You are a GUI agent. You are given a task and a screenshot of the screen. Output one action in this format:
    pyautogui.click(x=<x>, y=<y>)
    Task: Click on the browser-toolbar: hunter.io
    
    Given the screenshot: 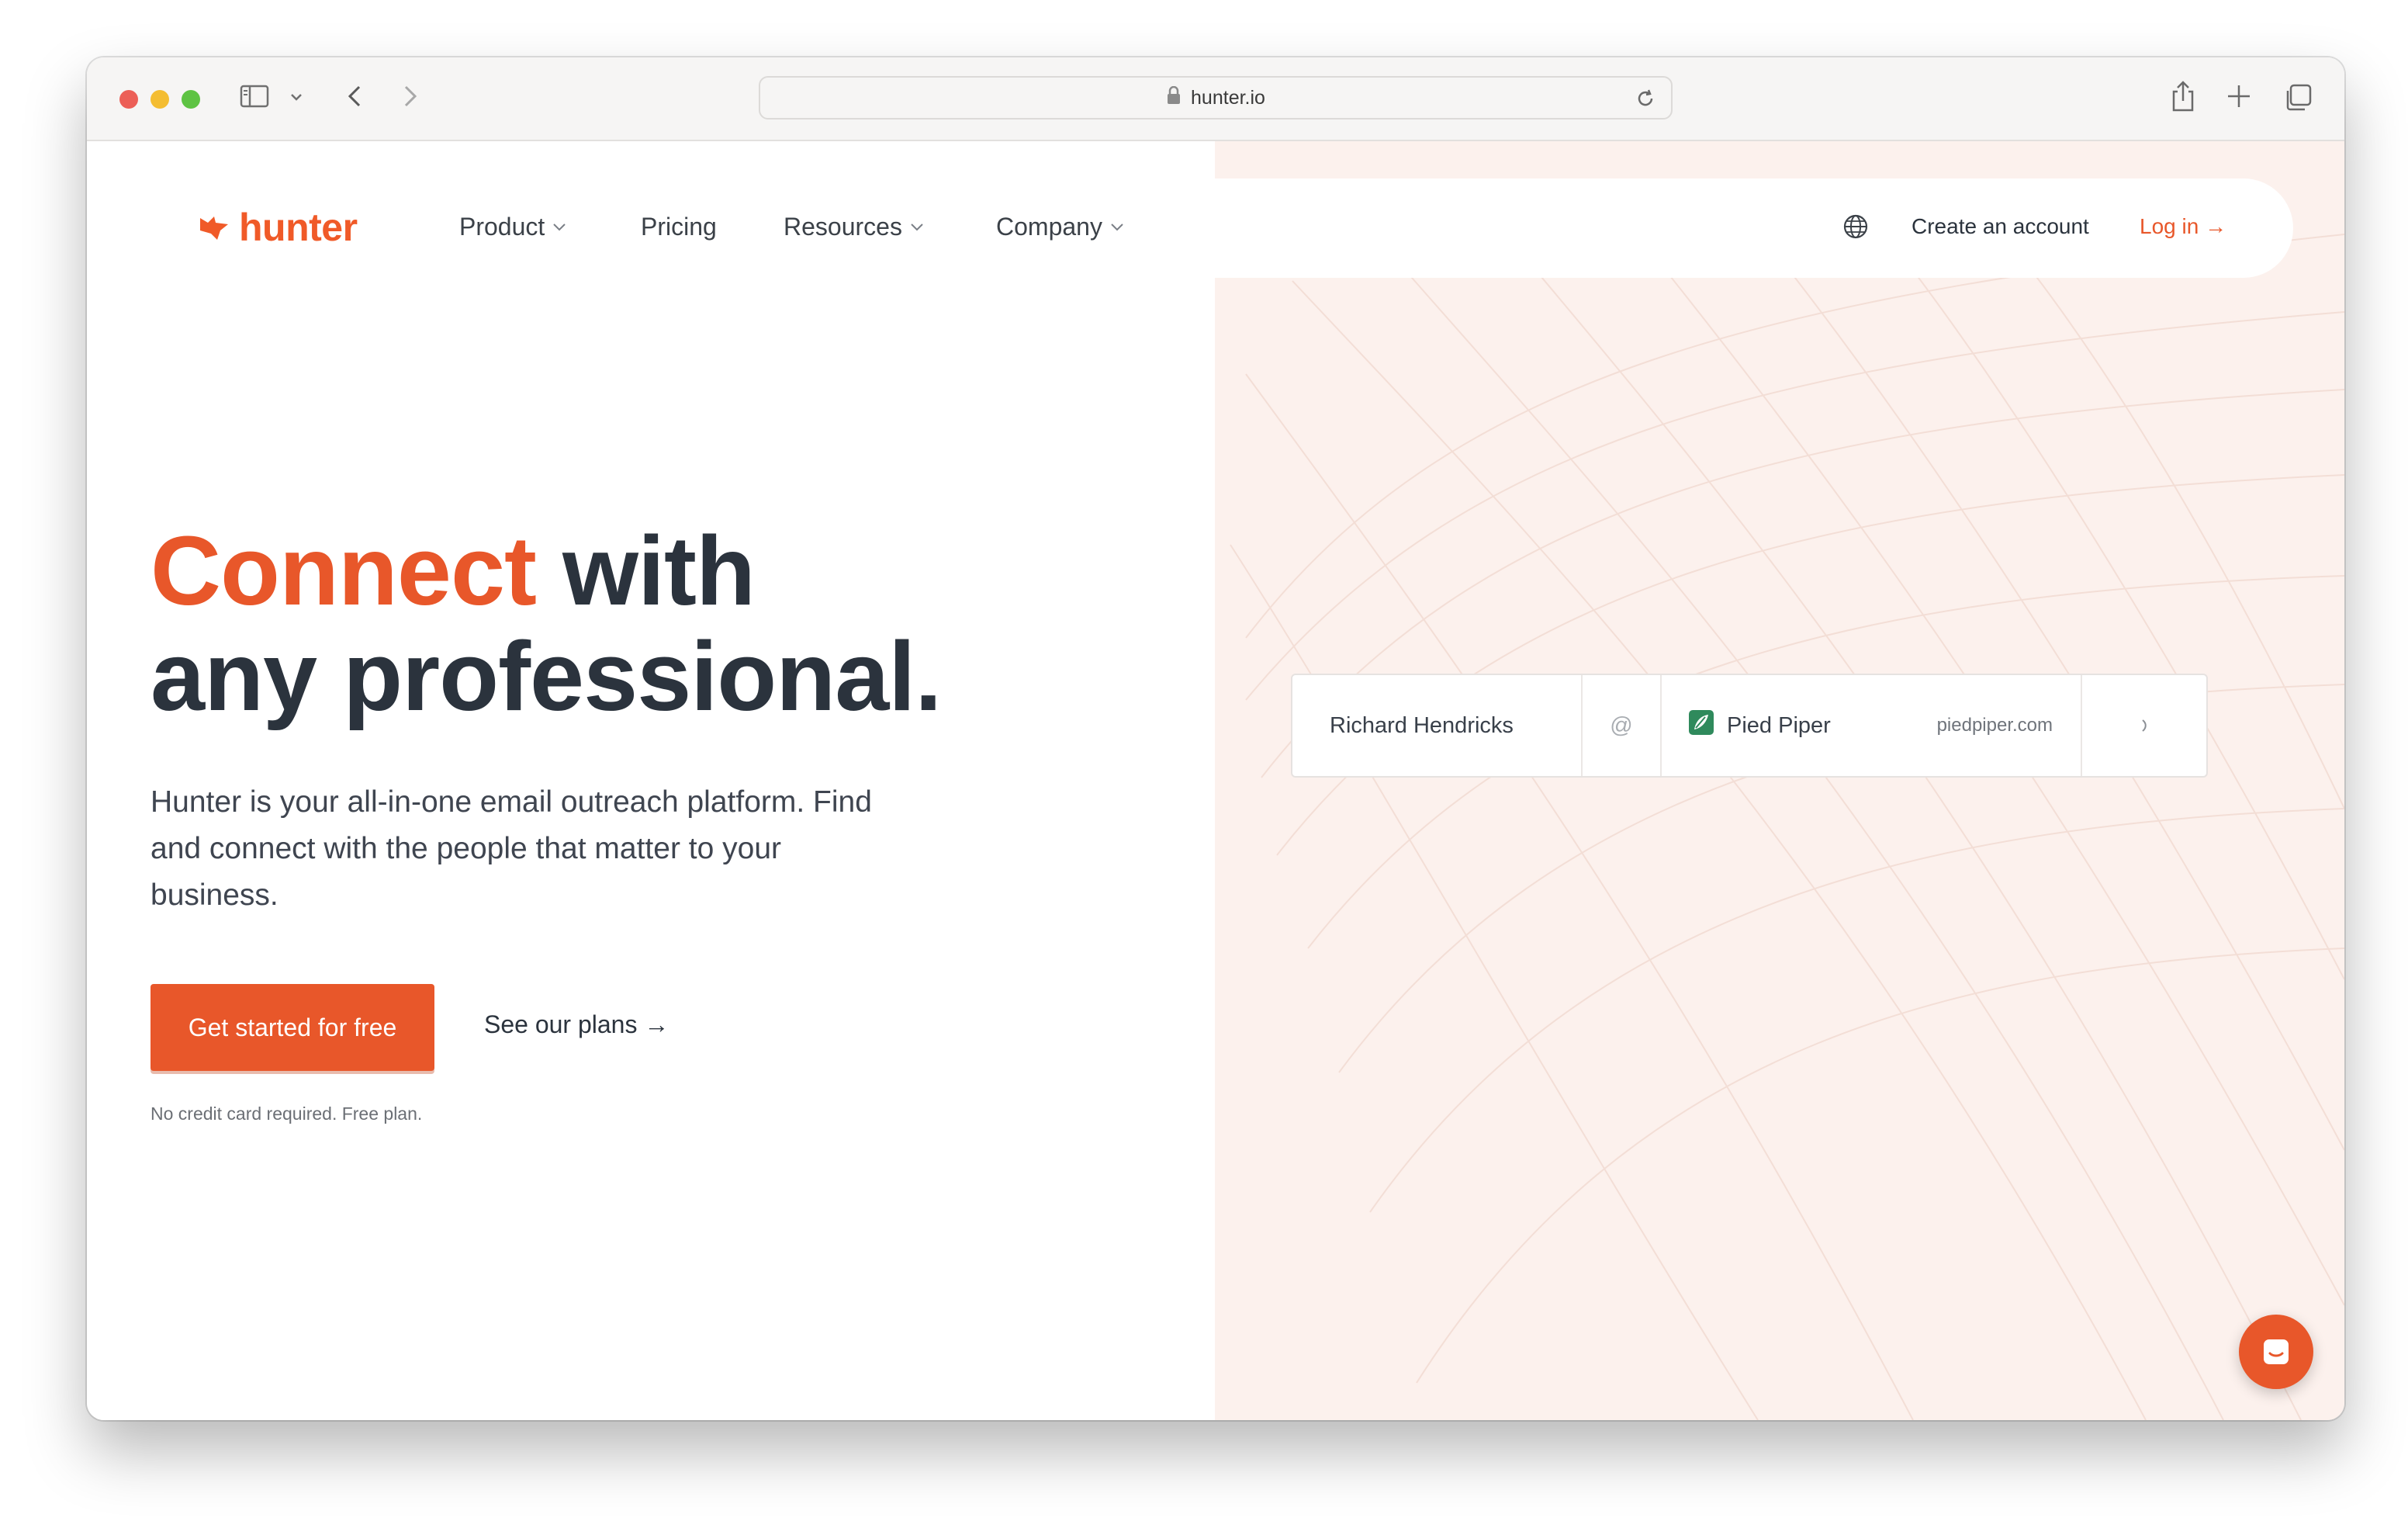 What is the action you would take?
    pyautogui.click(x=1215, y=99)
    